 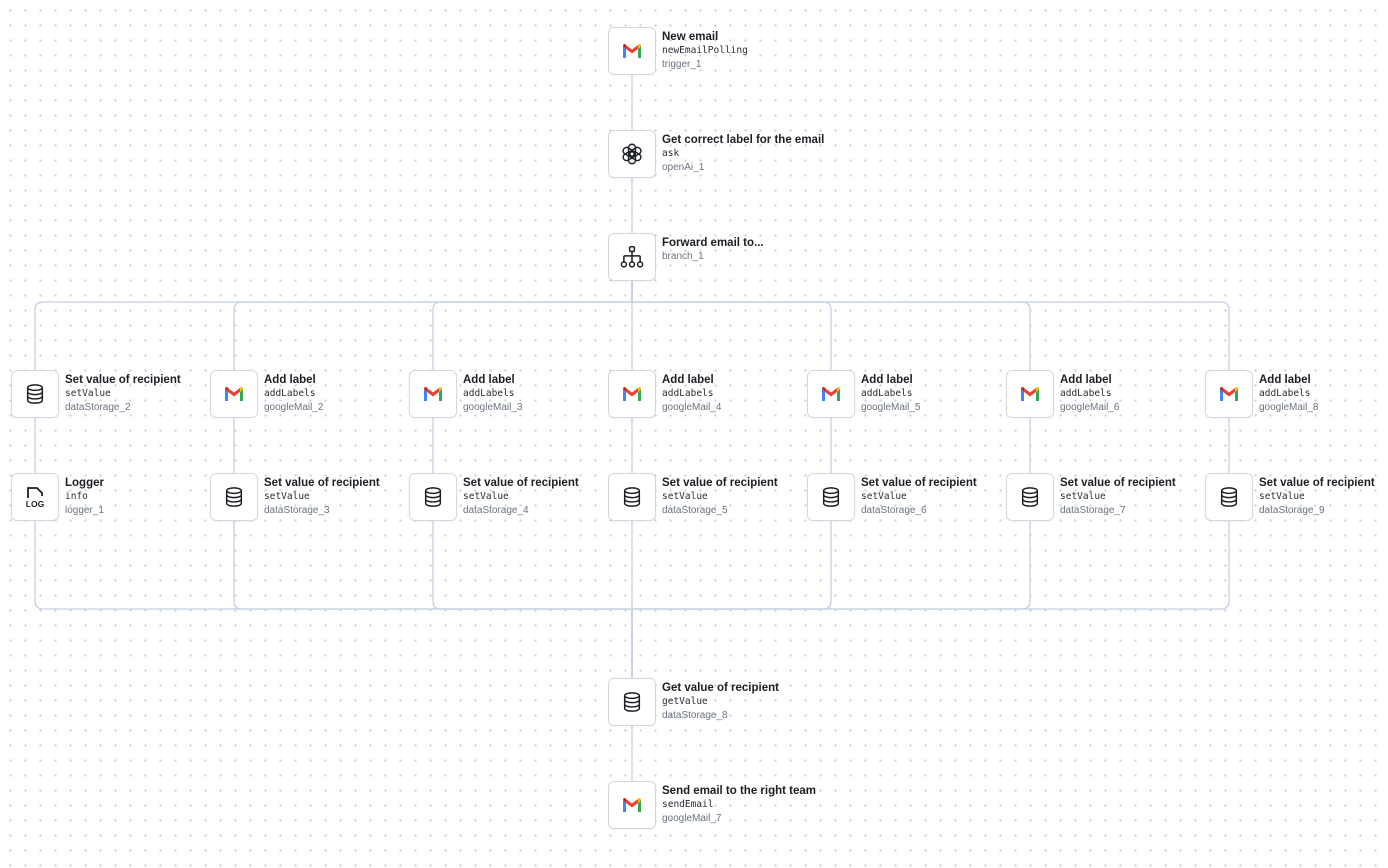 What do you see at coordinates (524, 395) in the screenshot?
I see `node-googleMail-3: Add label addLabels googleMail_3` at bounding box center [524, 395].